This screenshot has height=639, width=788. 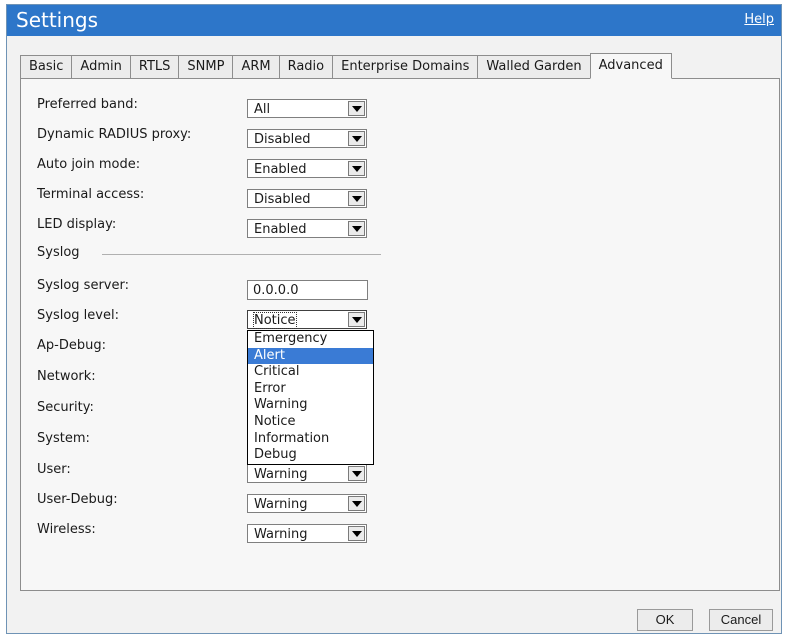 I want to click on wireless-label: Wireless:, so click(x=66, y=529).